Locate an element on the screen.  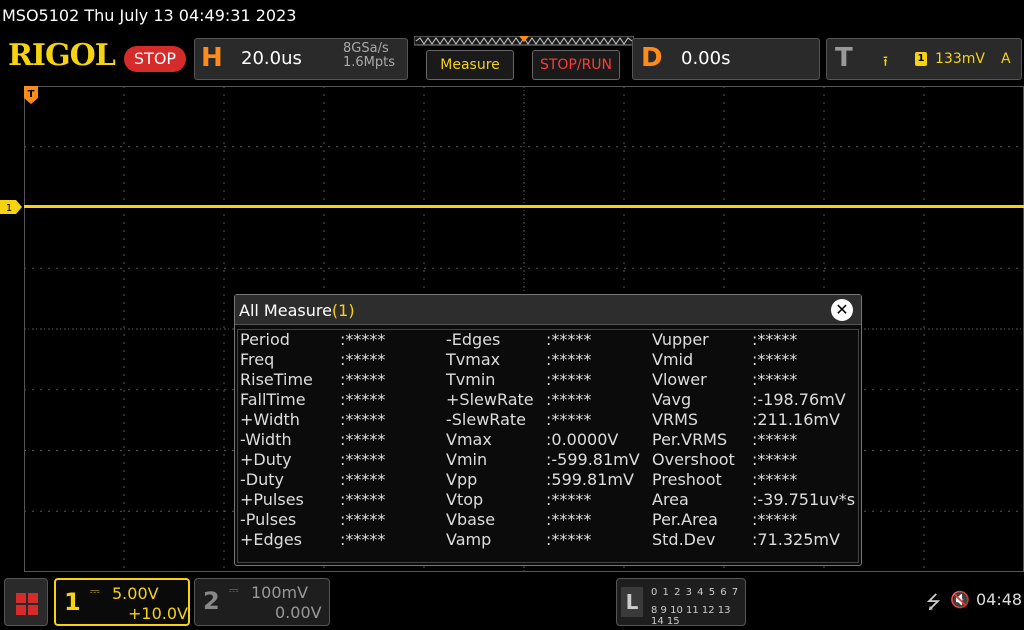
measure-channel: (1) is located at coordinates (343, 310).